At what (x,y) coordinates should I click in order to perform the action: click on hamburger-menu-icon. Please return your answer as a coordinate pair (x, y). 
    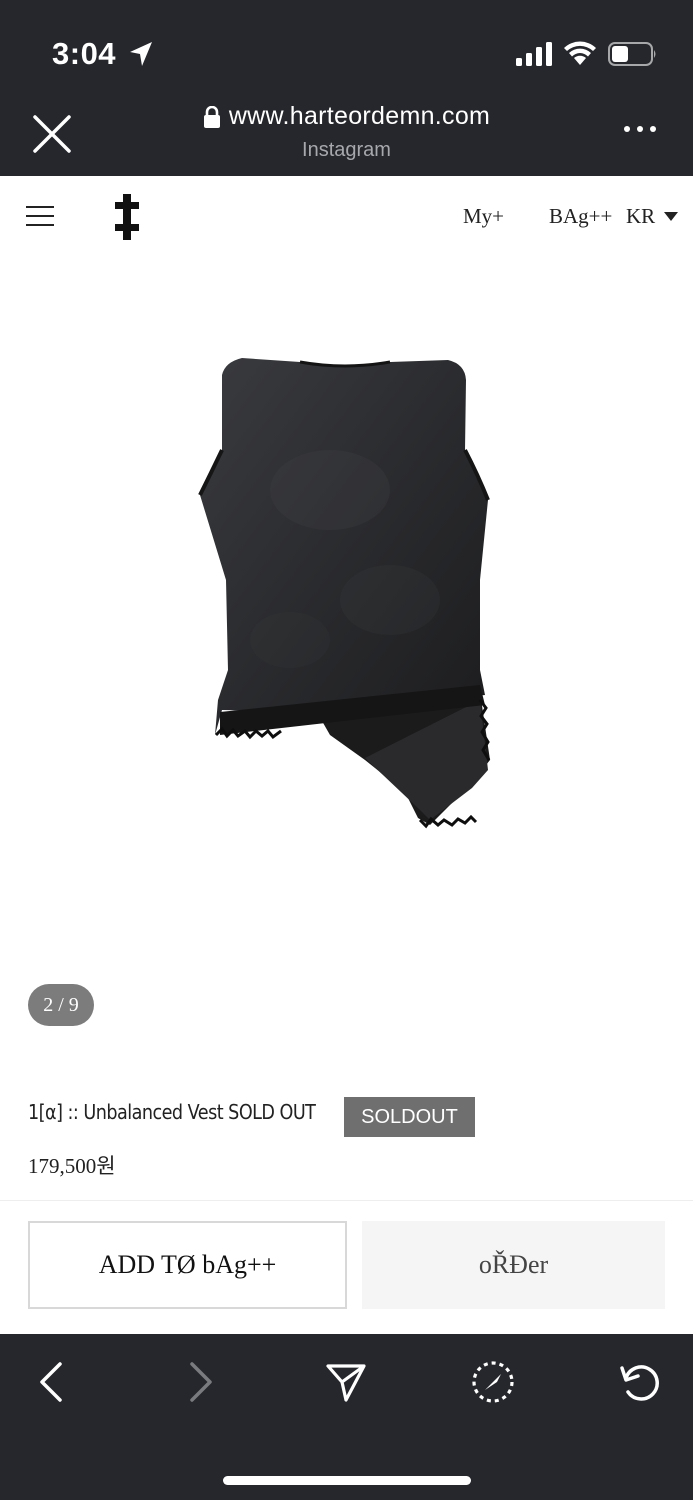
    Looking at the image, I should click on (40, 216).